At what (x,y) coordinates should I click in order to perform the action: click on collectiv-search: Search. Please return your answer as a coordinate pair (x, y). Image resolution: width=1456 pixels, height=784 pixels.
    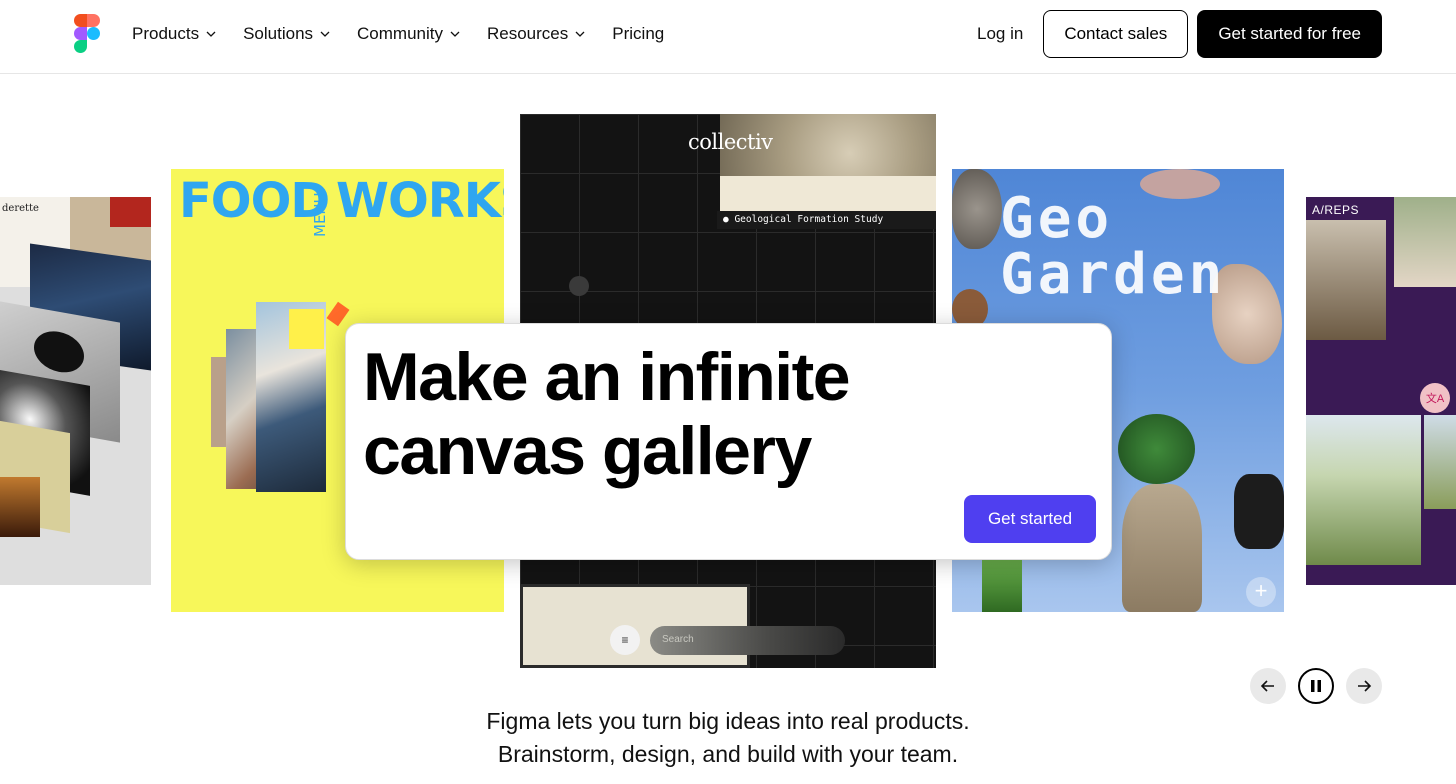
    Looking at the image, I should click on (747, 640).